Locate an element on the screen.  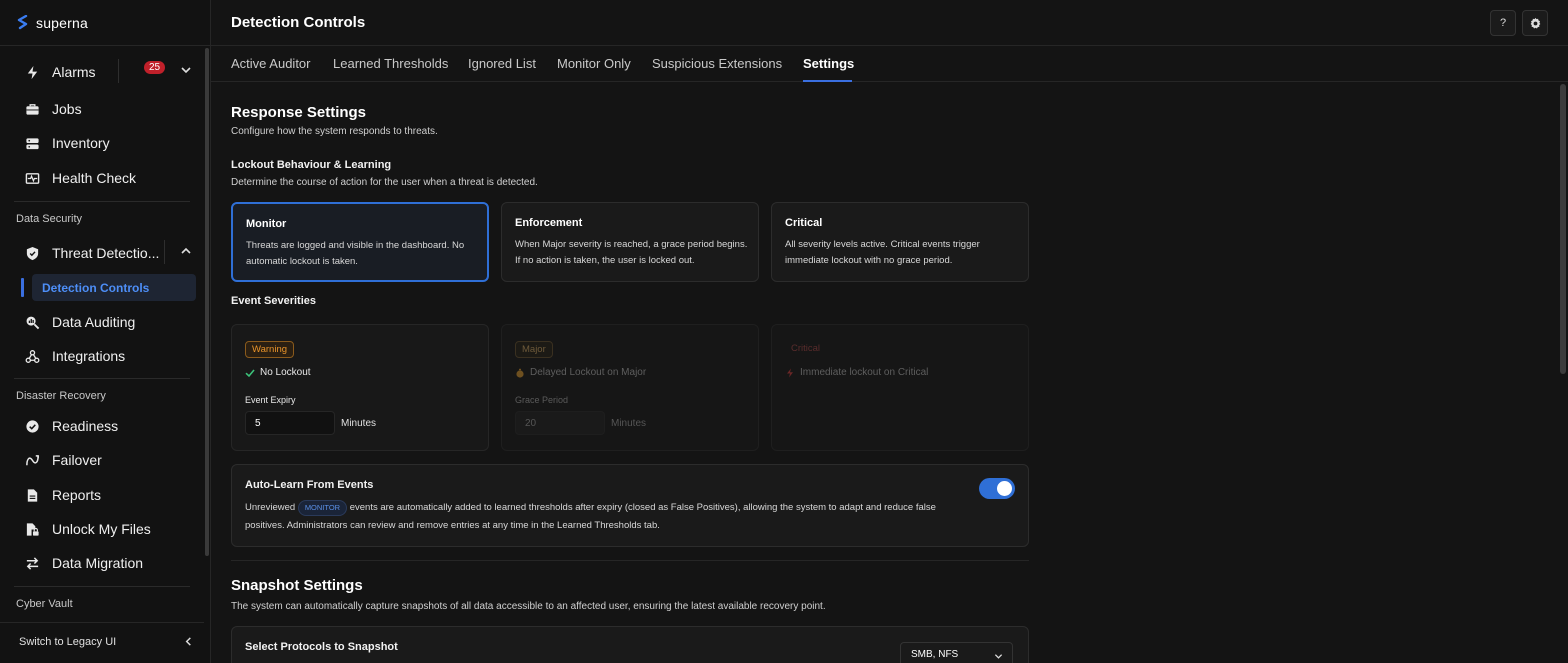
chevron-up-icon is located at coordinates (186, 251).